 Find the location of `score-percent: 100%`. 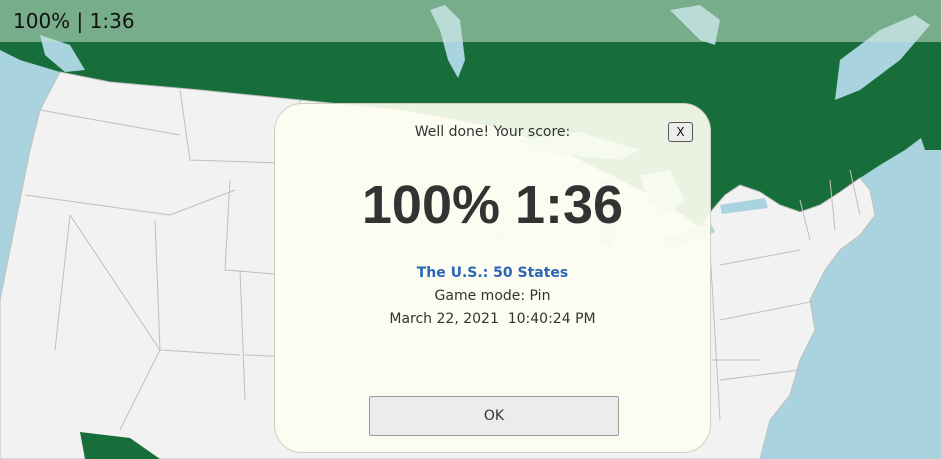

score-percent: 100% is located at coordinates (42, 21).